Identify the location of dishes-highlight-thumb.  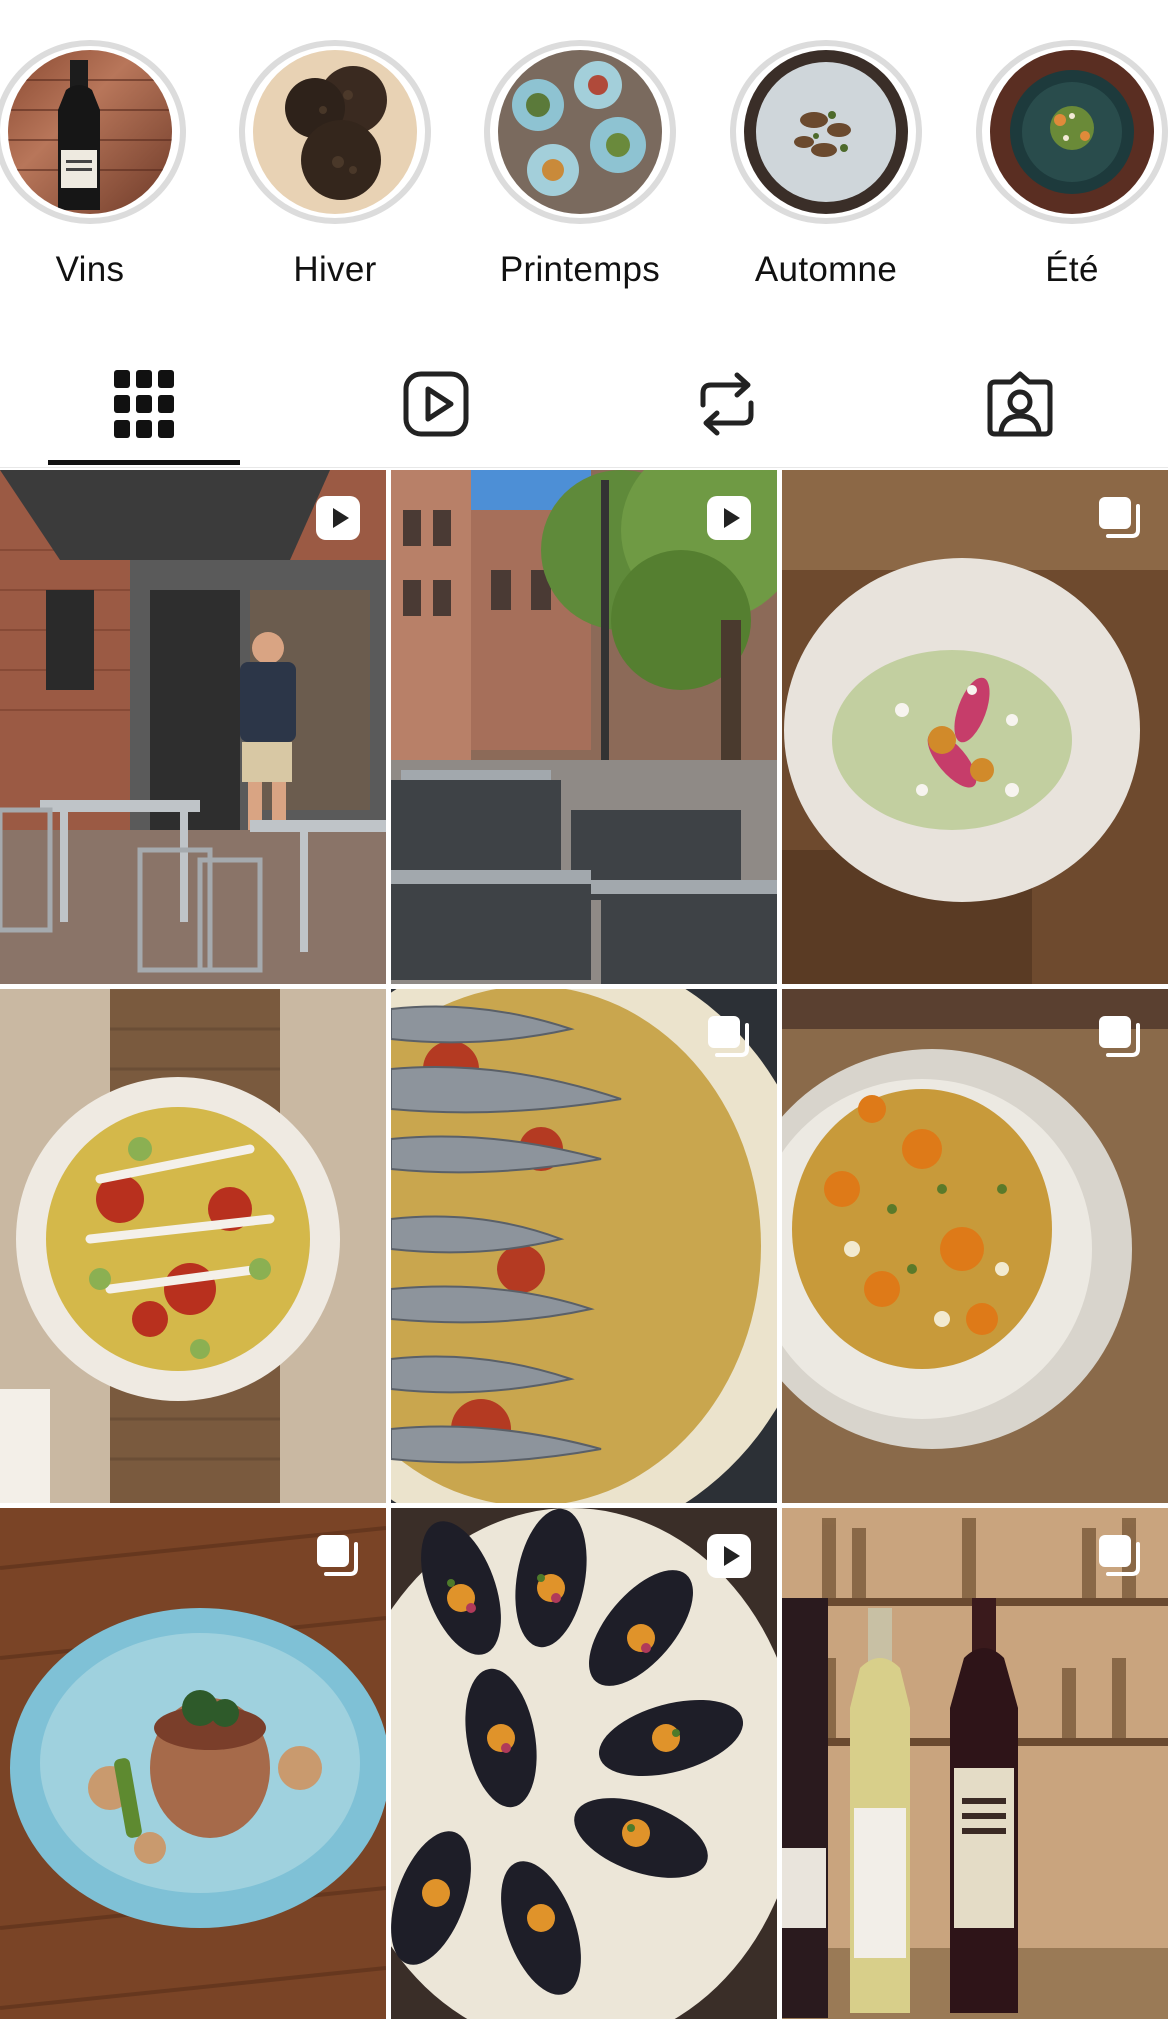
(580, 132).